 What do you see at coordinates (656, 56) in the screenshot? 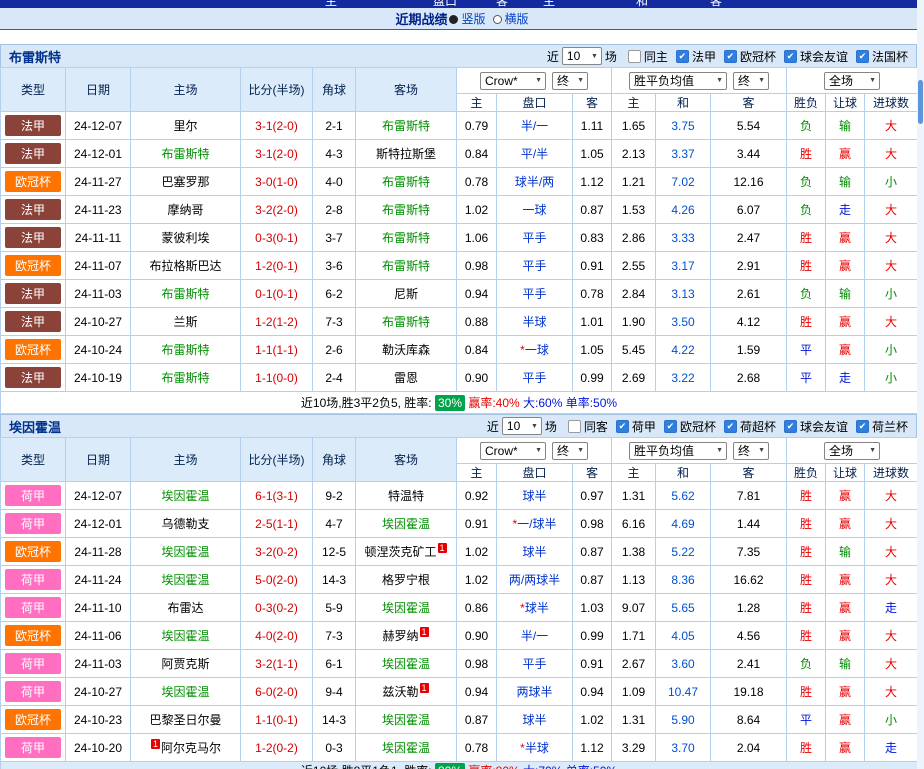
I see `league-filter-label: 同主` at bounding box center [656, 56].